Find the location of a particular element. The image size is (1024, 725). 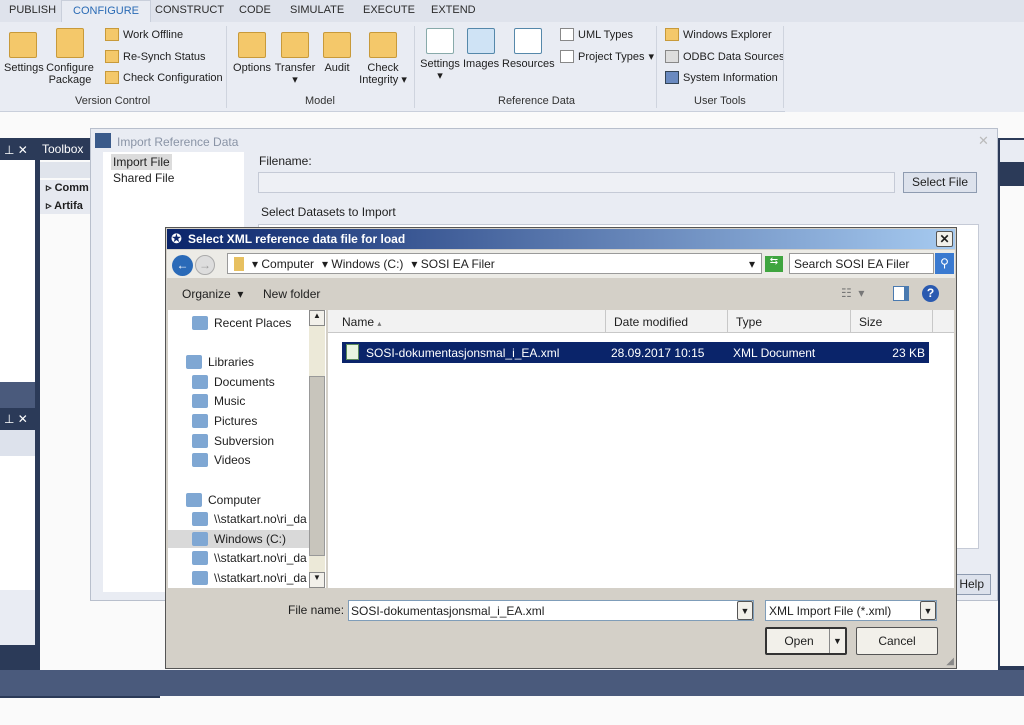

select-file-button: Select File is located at coordinates (940, 182).